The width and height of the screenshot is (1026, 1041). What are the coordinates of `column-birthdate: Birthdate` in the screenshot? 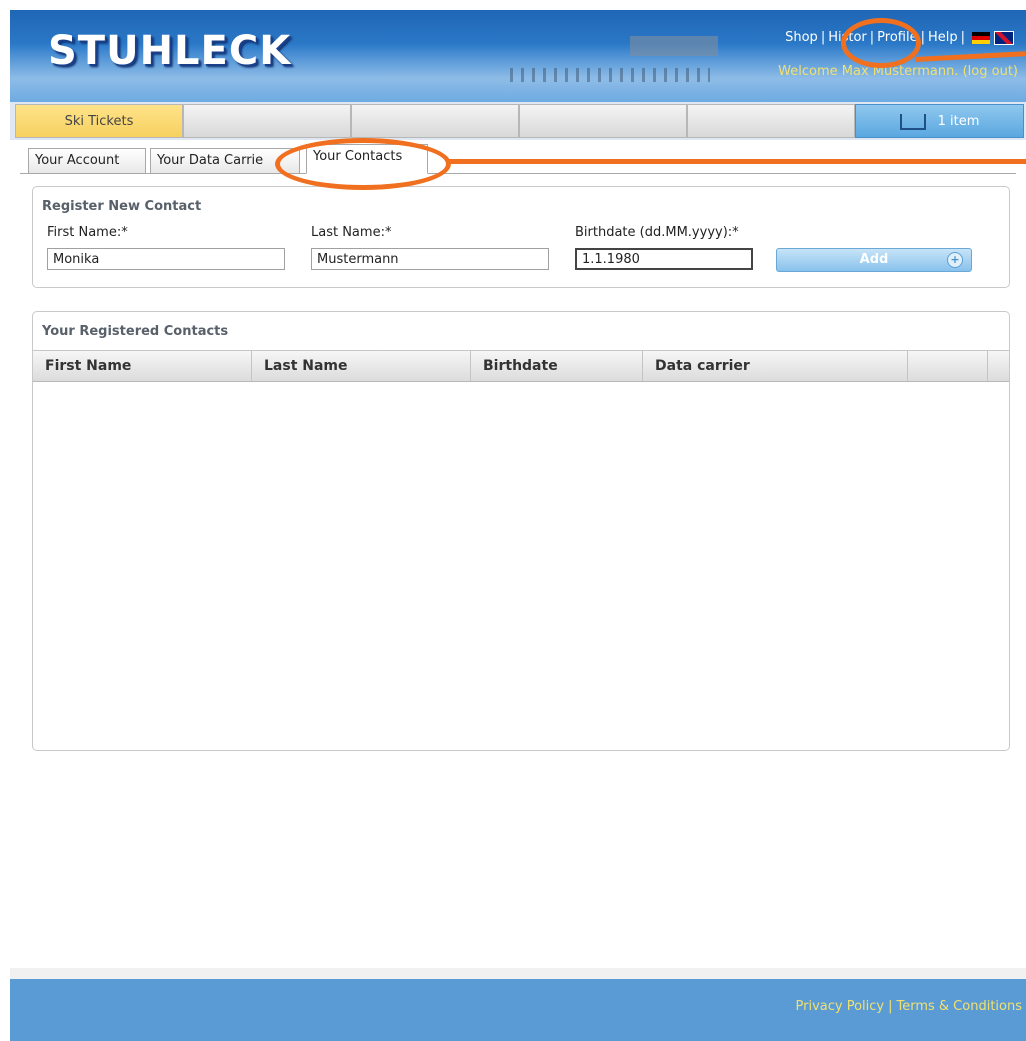 It's located at (557, 366).